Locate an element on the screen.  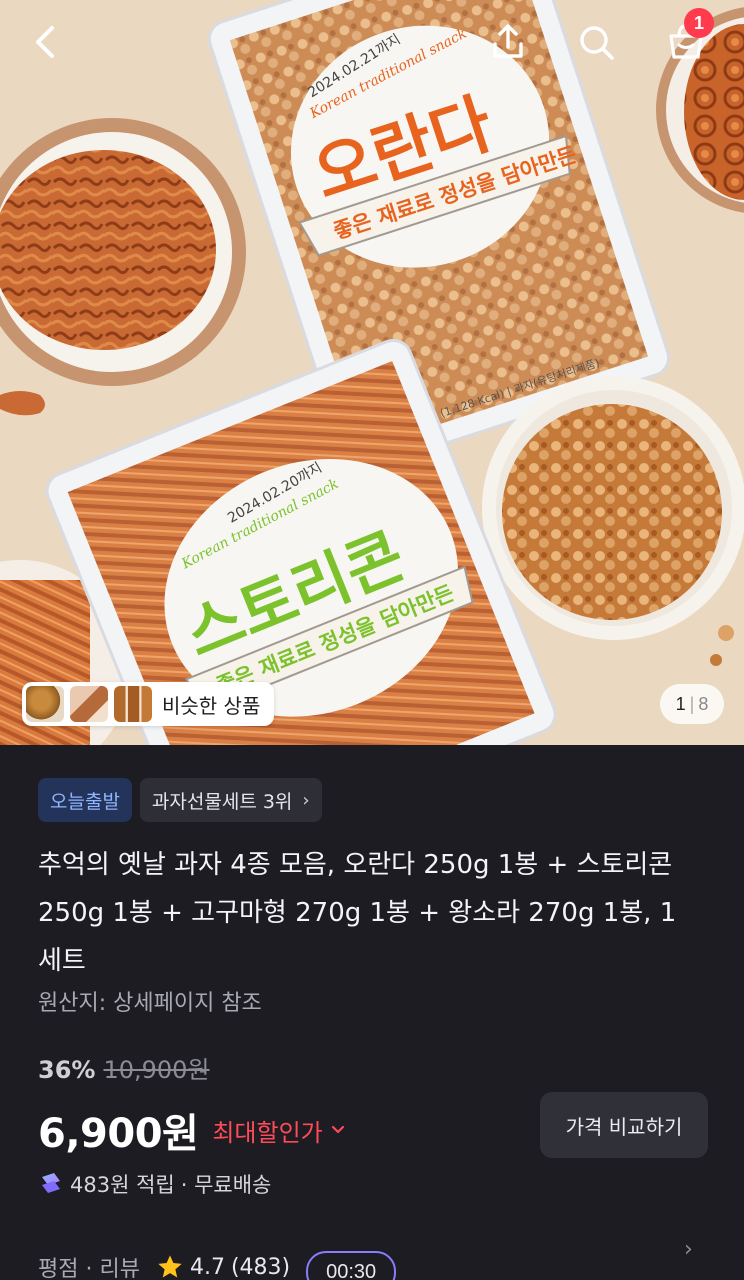
original-price: 10,900원 is located at coordinates (156, 1070).